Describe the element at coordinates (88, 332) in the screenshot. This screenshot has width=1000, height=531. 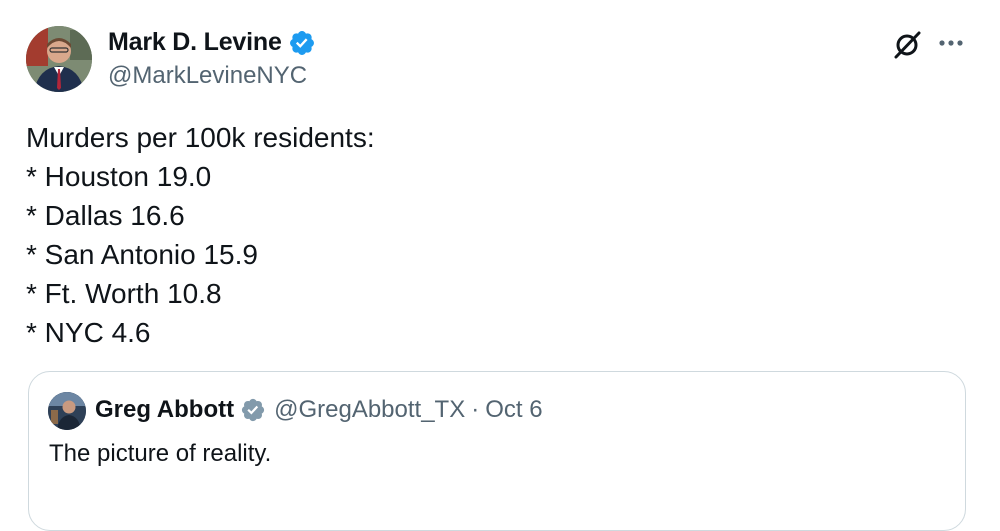
I see `tweet-line: * NYC 4.6` at that location.